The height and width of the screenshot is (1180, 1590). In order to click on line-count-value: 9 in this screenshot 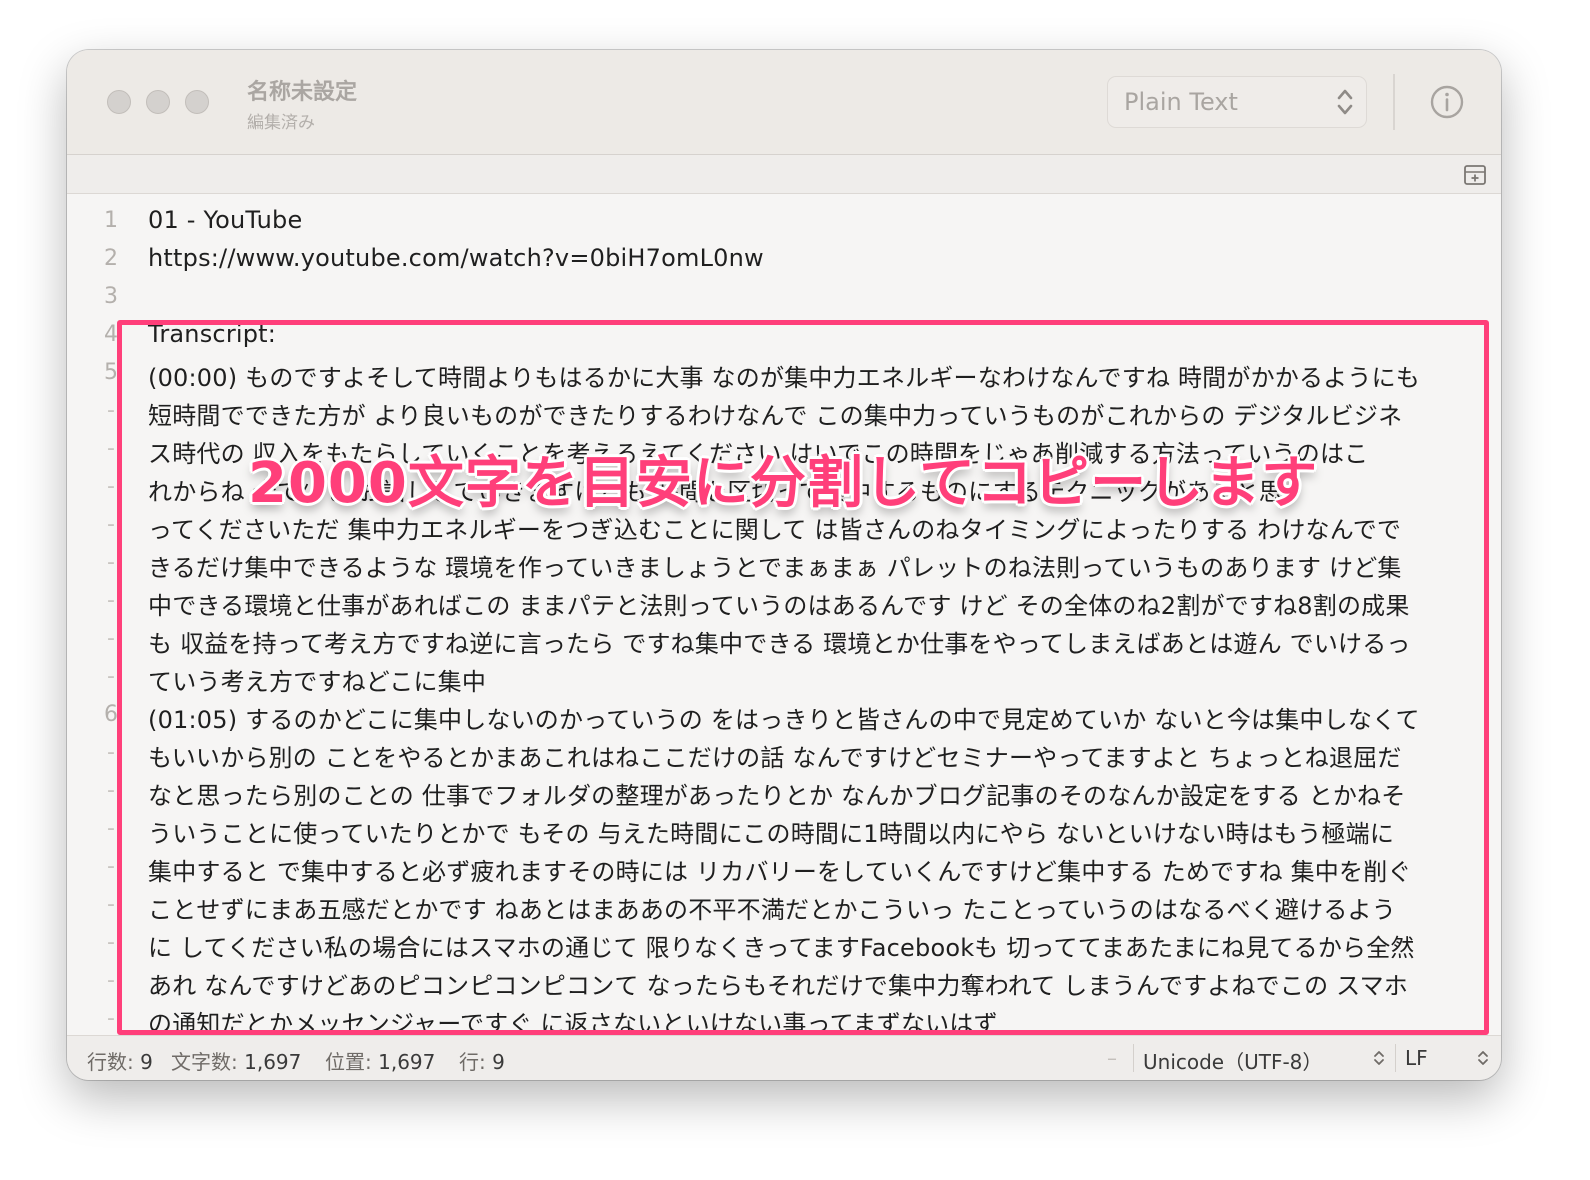, I will do `click(146, 1062)`.